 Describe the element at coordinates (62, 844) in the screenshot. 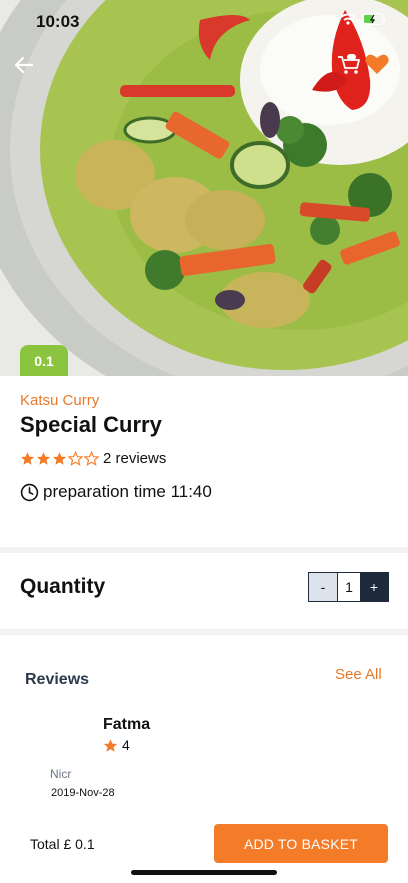

I see `total-price: Total £ 0.1` at that location.